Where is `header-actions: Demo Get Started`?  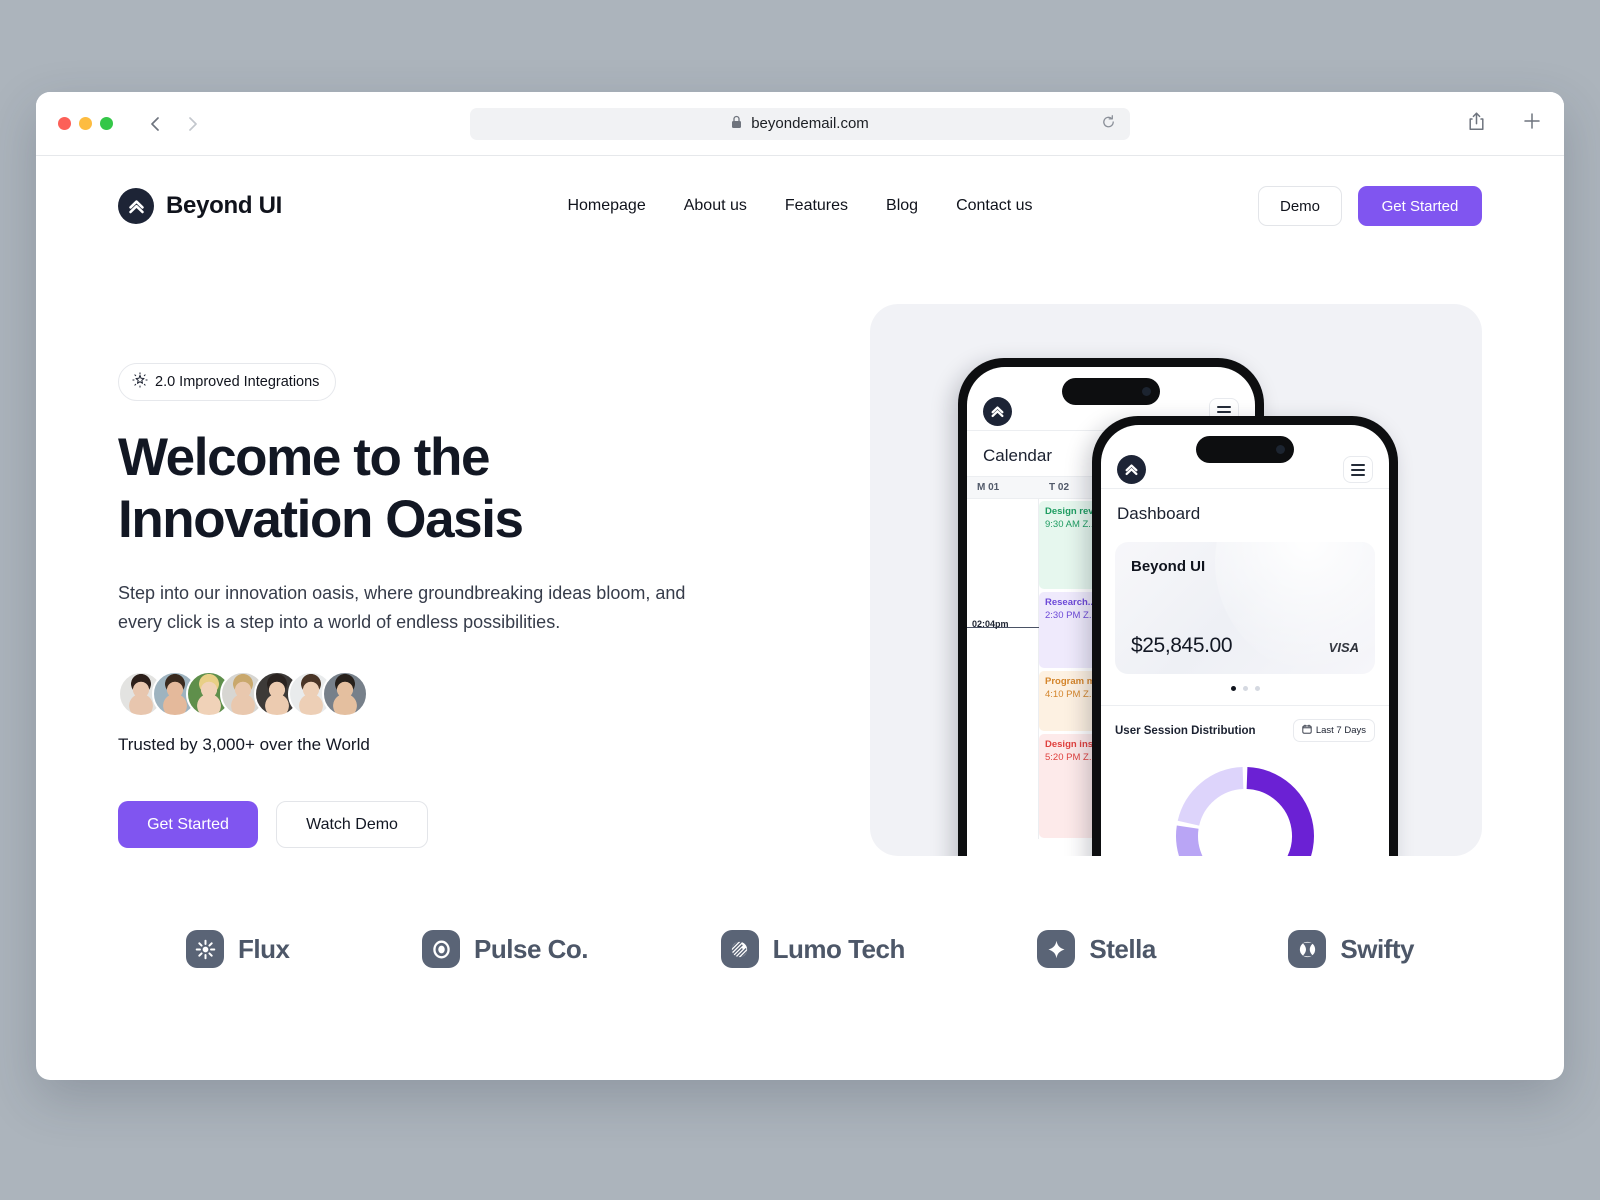
header-actions: Demo Get Started is located at coordinates (1370, 206).